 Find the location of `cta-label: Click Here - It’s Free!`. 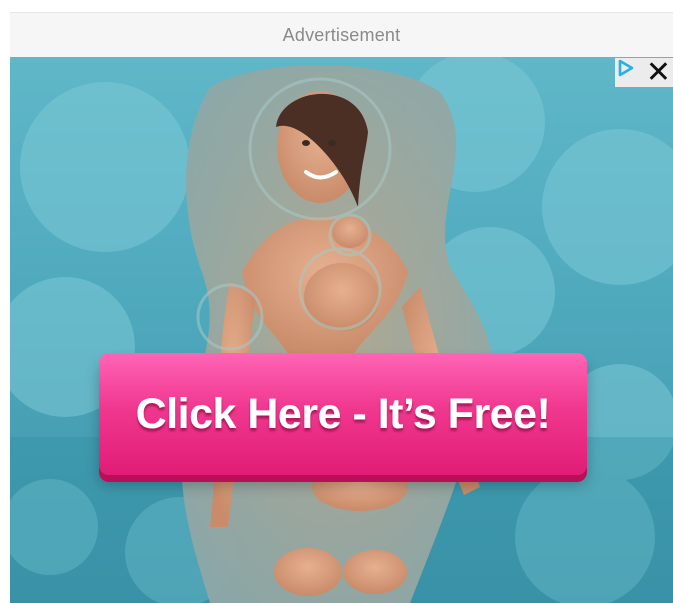

cta-label: Click Here - It’s Free! is located at coordinates (343, 413).